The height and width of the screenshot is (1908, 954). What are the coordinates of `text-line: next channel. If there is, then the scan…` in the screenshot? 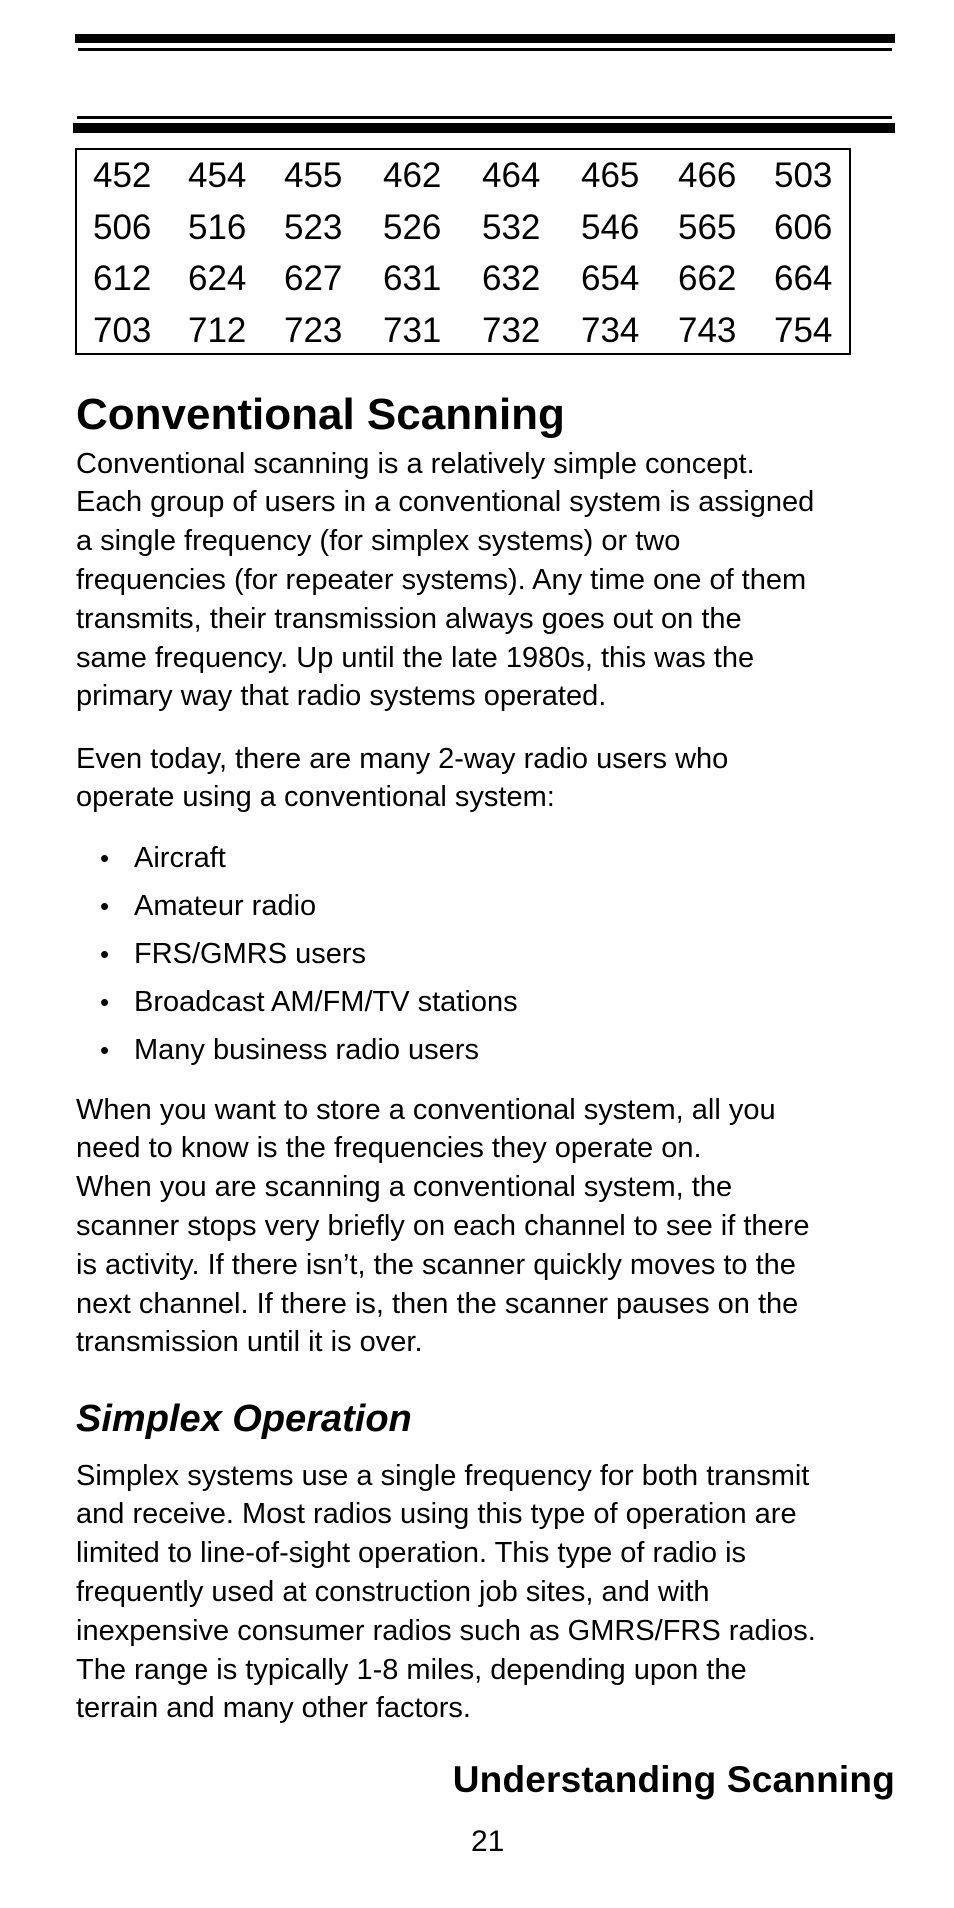 It's located at (437, 1303).